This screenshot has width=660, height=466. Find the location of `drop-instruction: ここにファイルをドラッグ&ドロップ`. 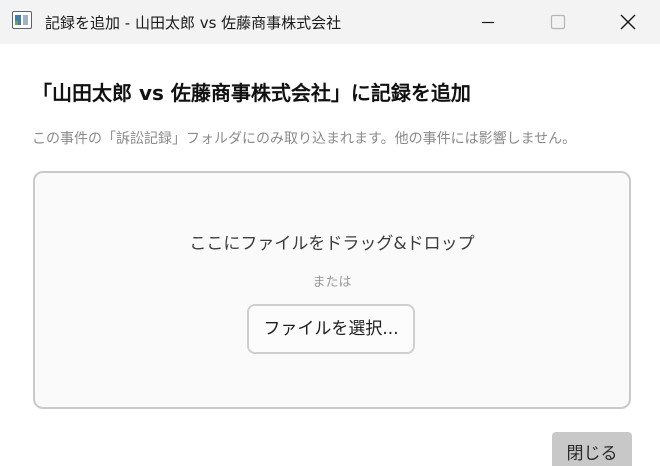

drop-instruction: ここにファイルをドラッグ&ドロップ is located at coordinates (332, 244).